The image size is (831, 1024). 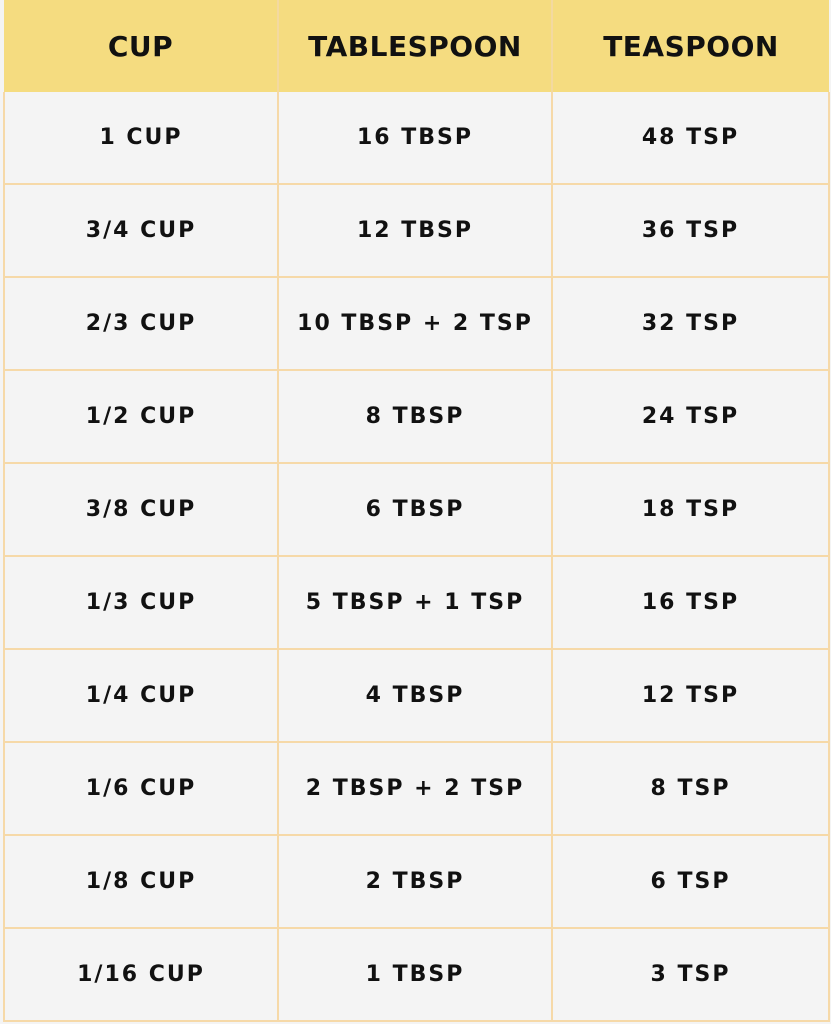 I want to click on cup-cell: 1/3 CUP, so click(x=141, y=603).